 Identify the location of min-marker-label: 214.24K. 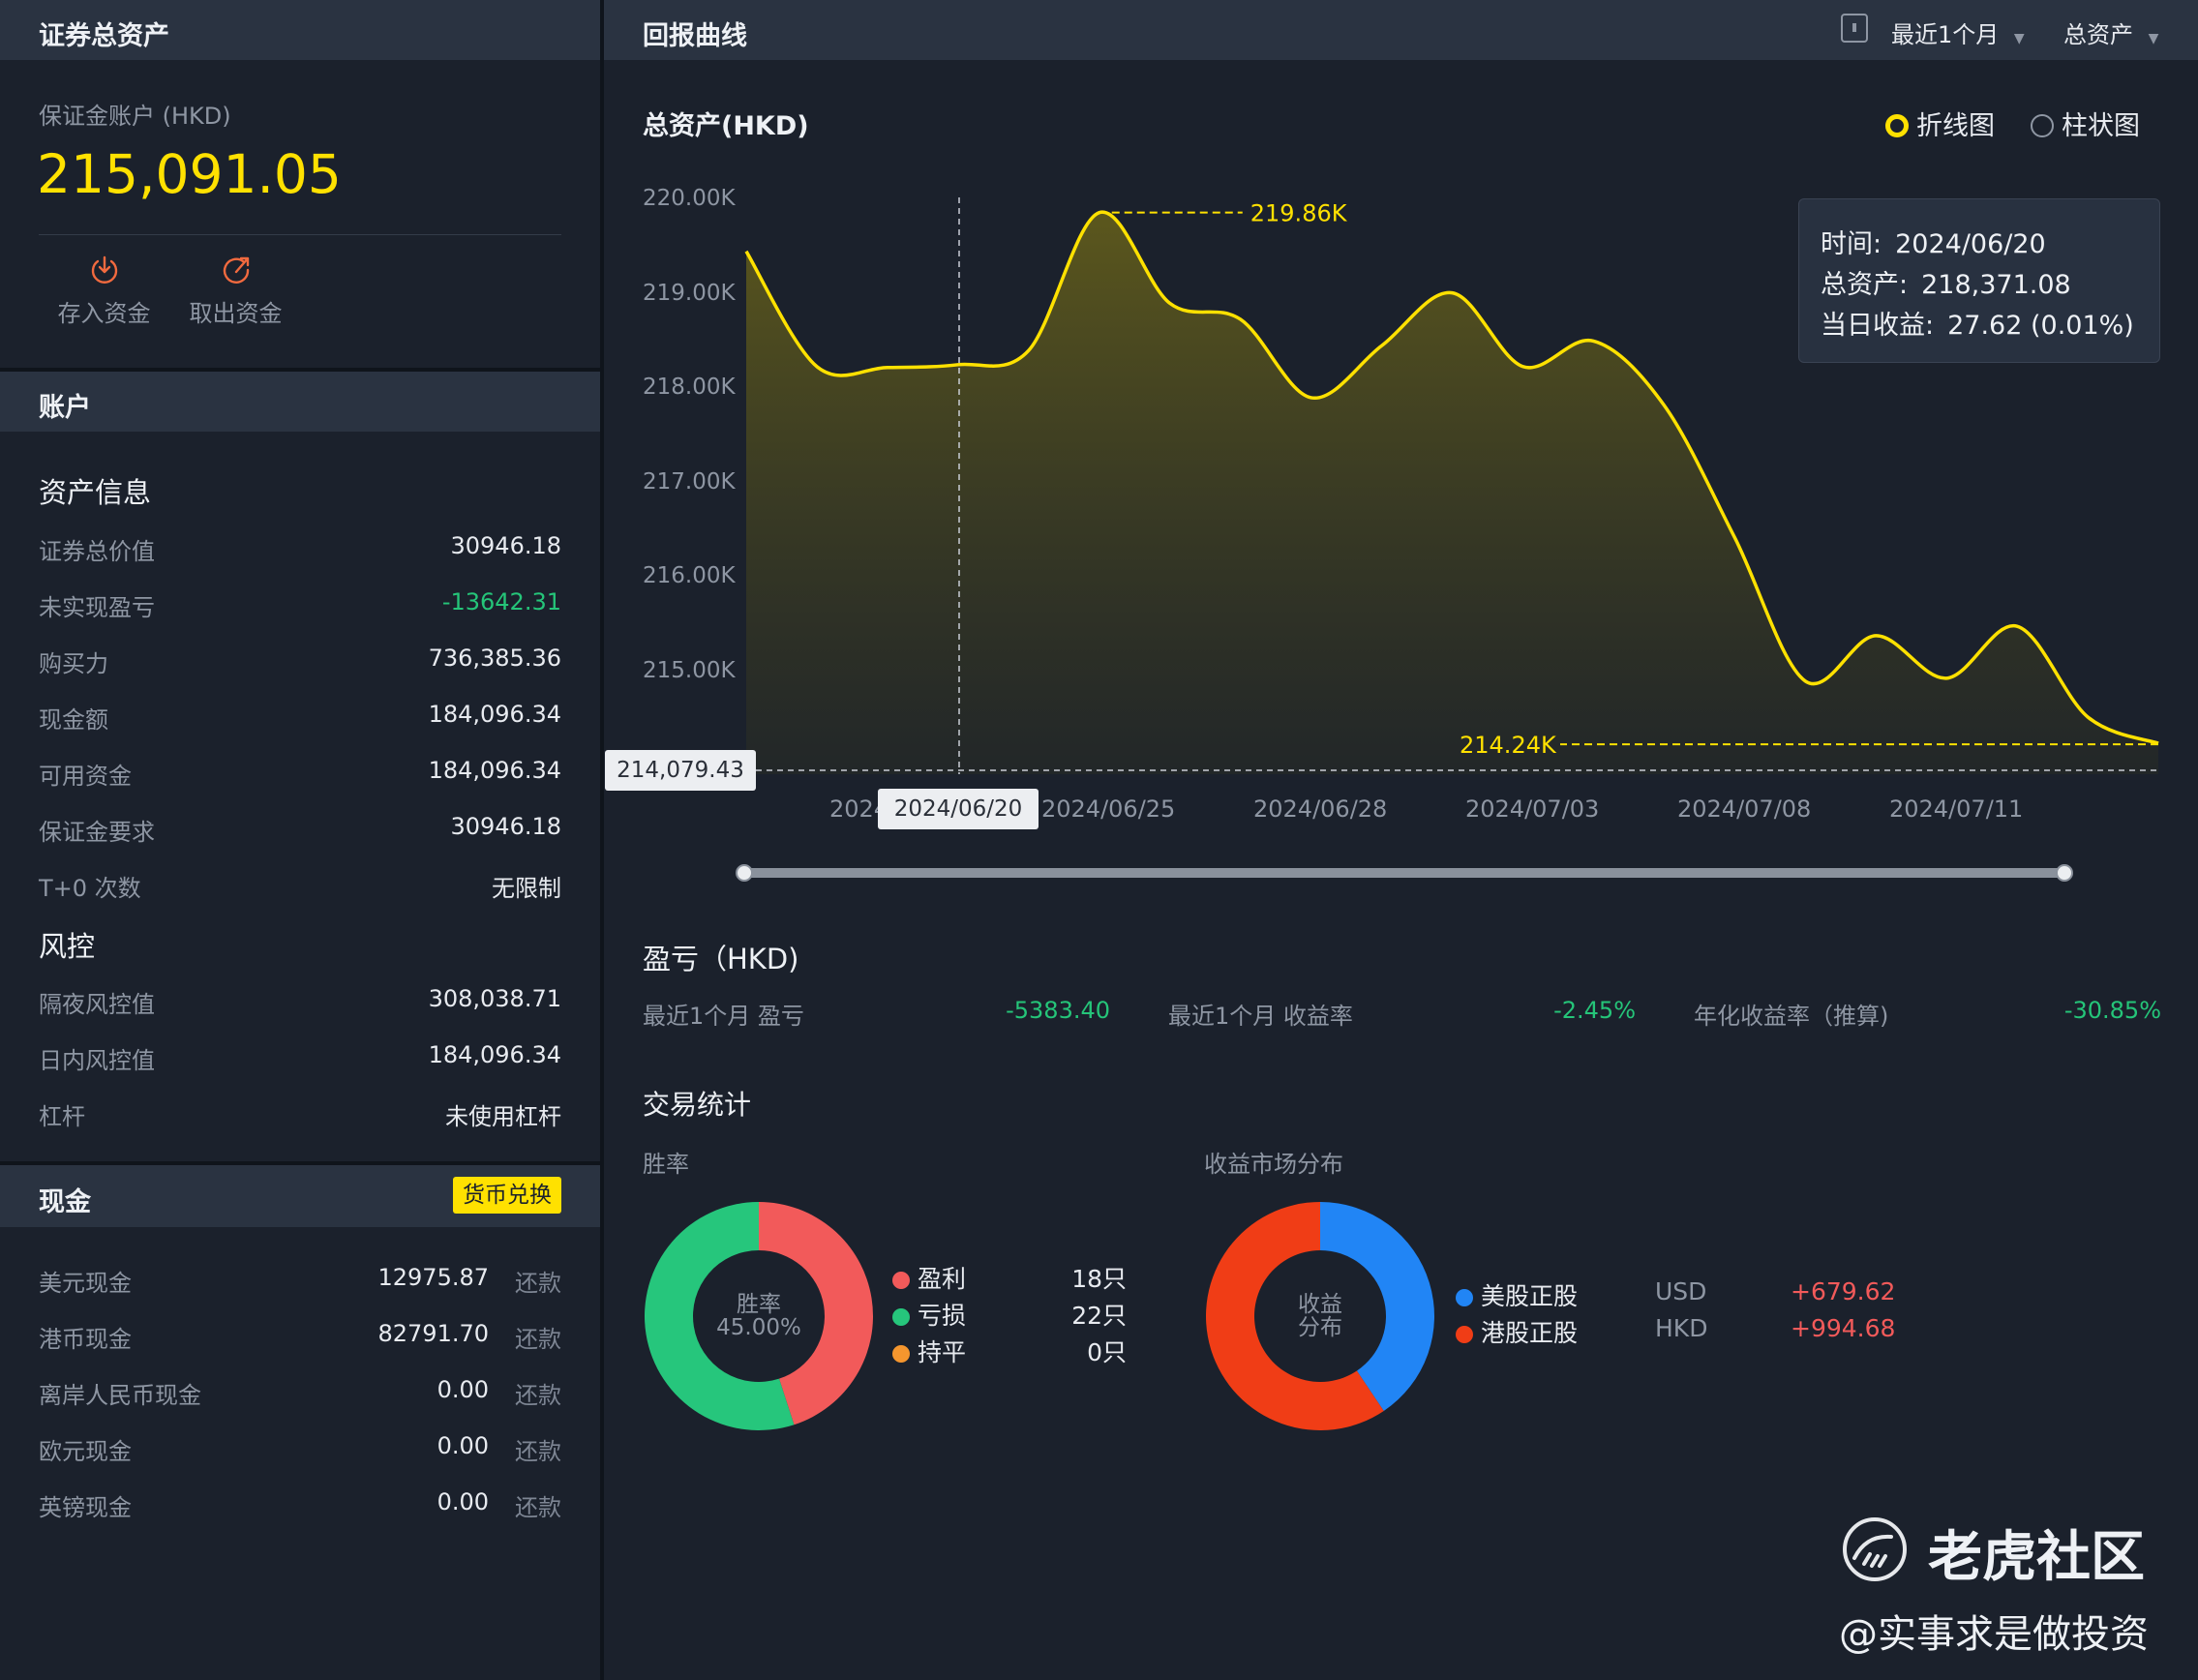
(1508, 745).